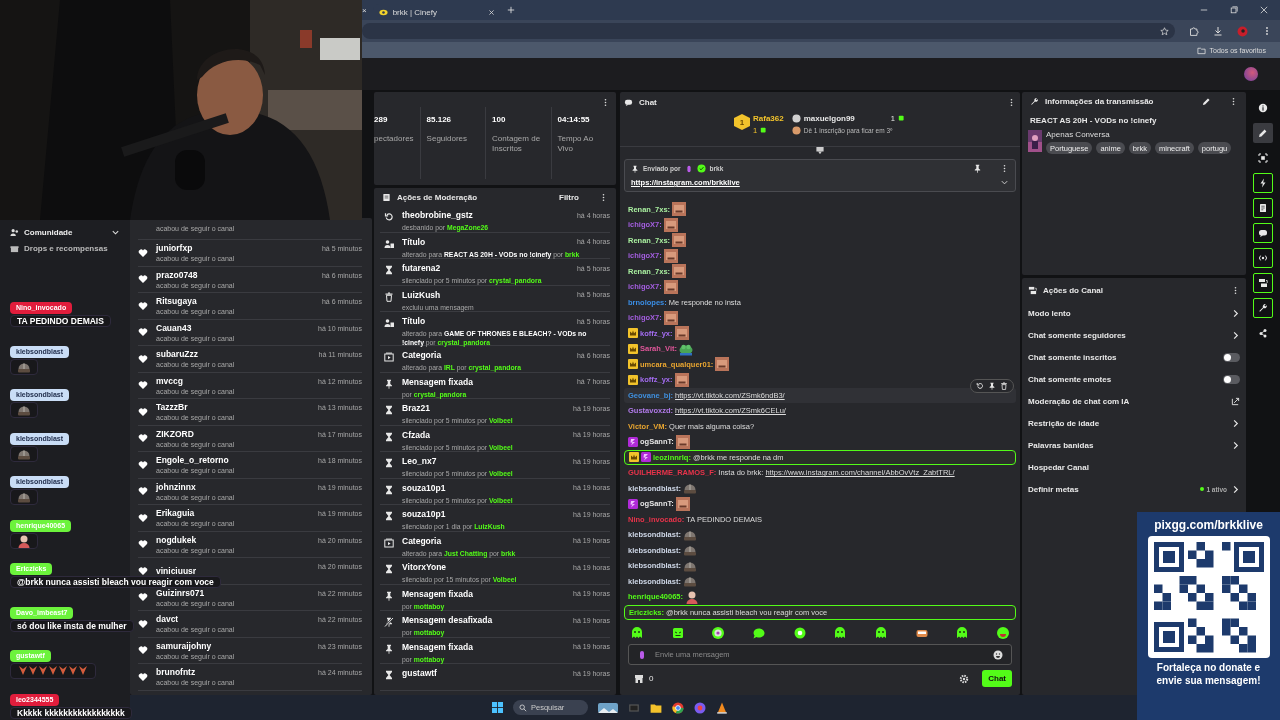 The height and width of the screenshot is (720, 1280). What do you see at coordinates (172, 407) in the screenshot?
I see `follower-name: TazzzBr` at bounding box center [172, 407].